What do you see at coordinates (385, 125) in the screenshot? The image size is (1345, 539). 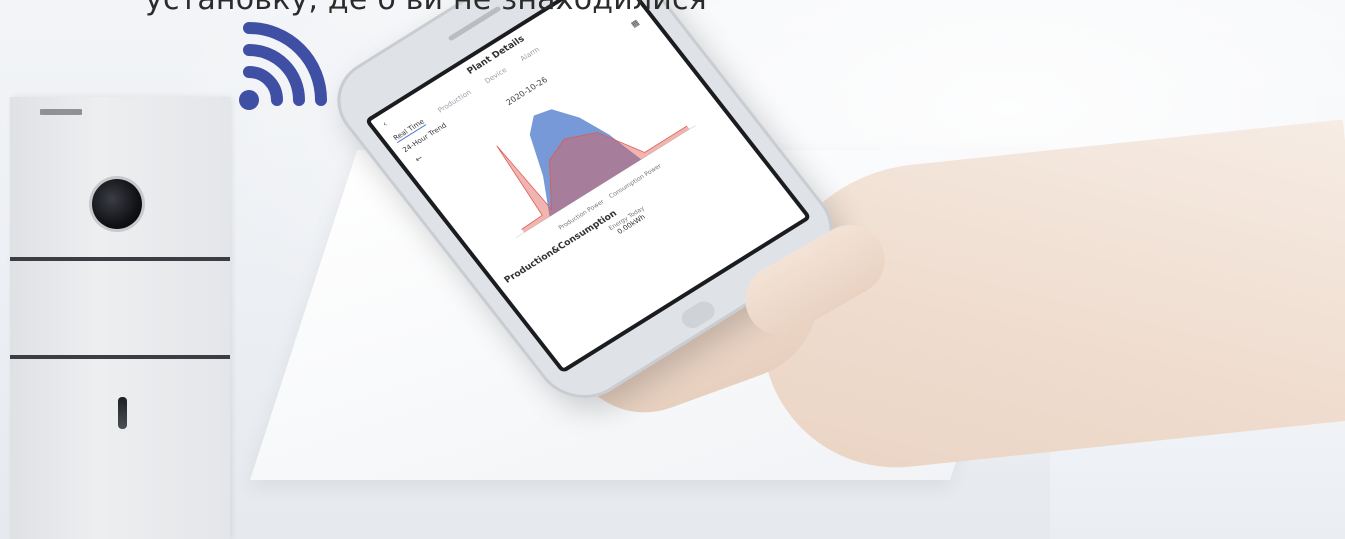 I see `back-icon: ‹` at bounding box center [385, 125].